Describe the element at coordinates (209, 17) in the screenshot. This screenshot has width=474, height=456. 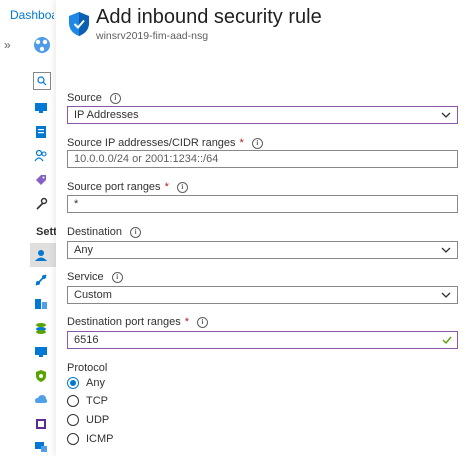
I see `page-title: Add inbound security rule` at that location.